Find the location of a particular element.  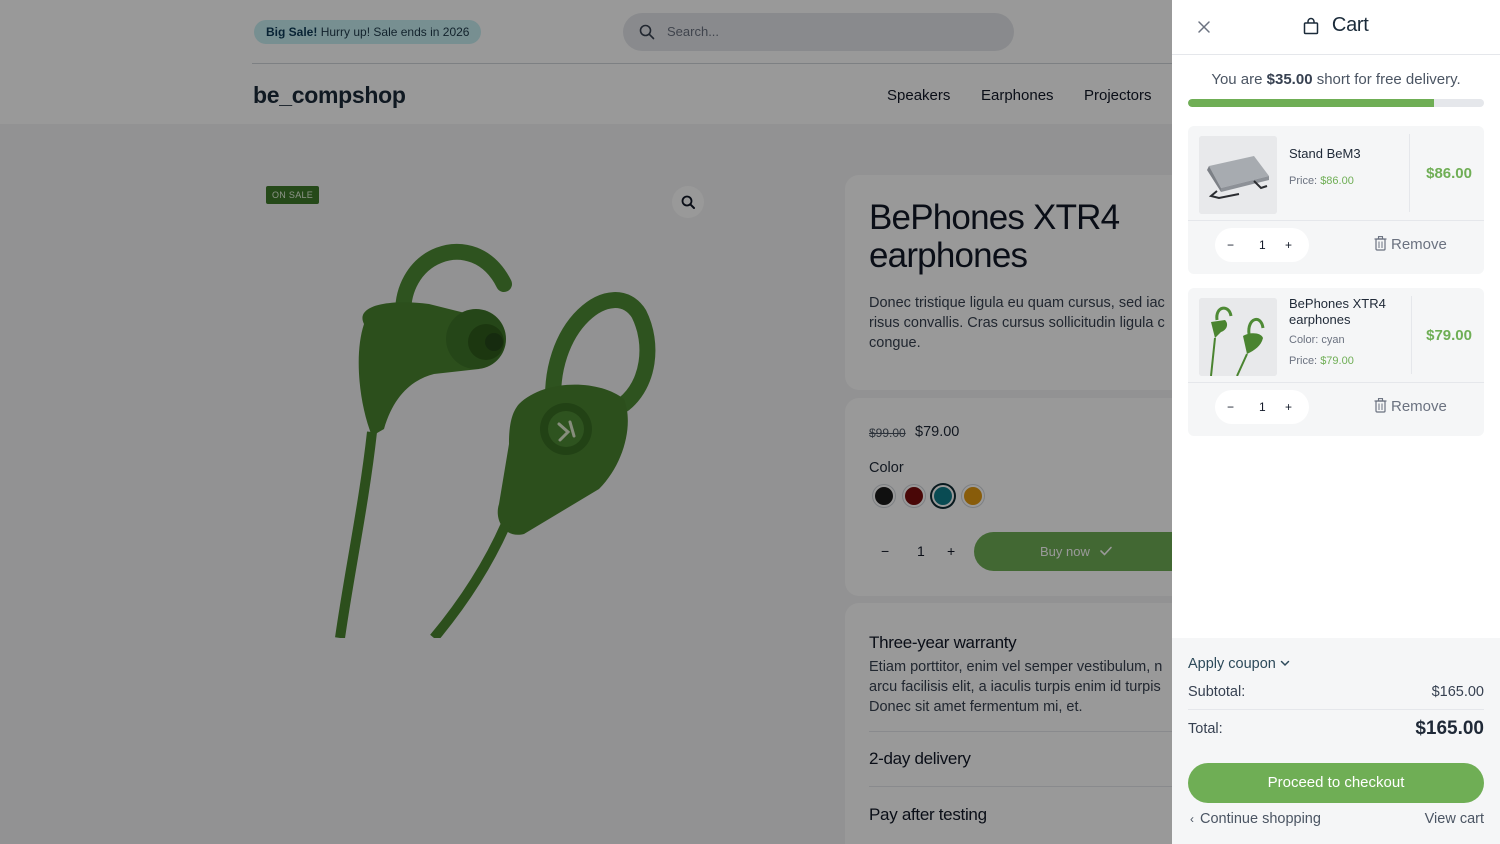

color-value: cyan is located at coordinates (1333, 340).